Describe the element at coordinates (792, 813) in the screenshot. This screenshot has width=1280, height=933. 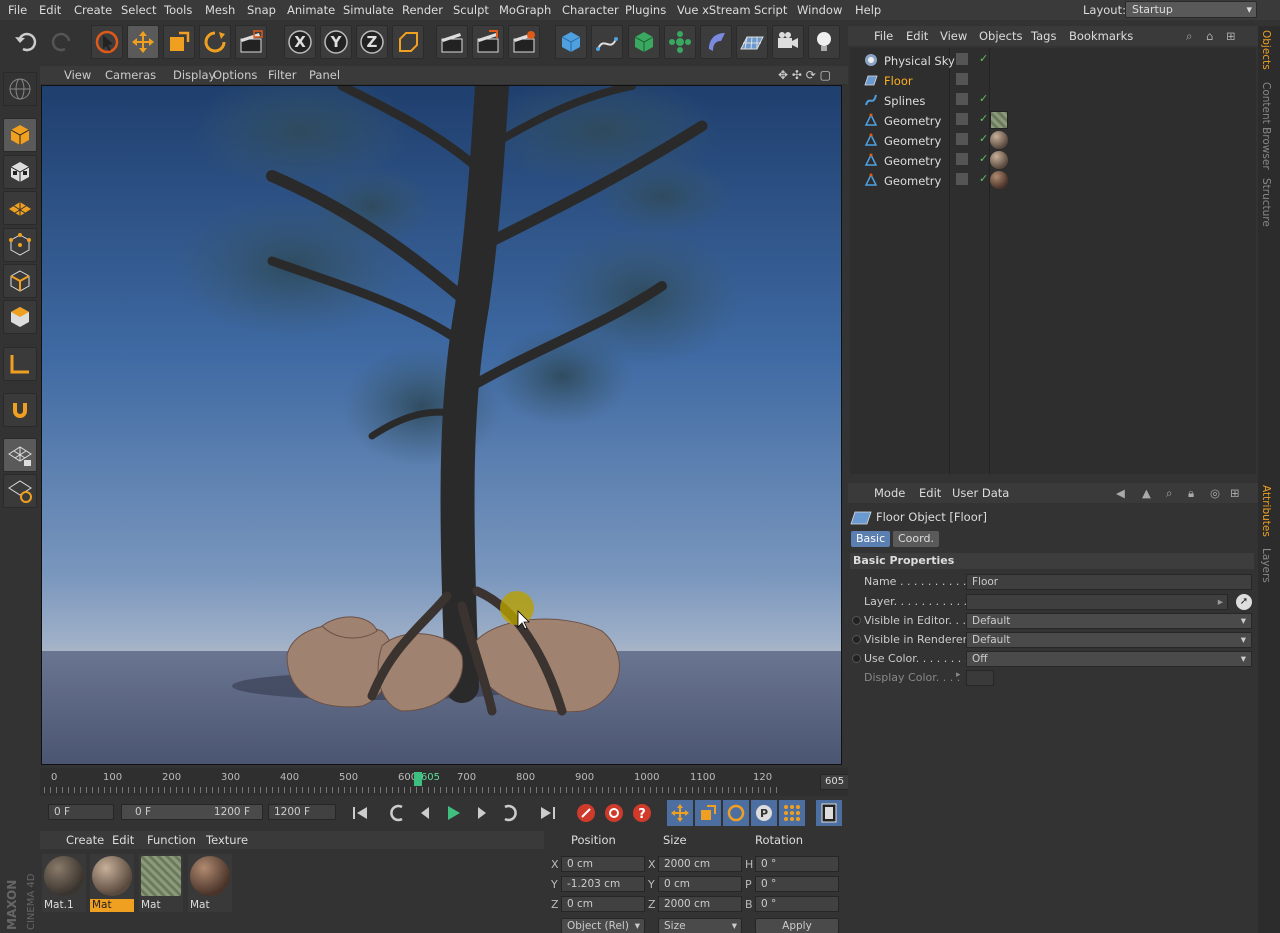
I see `key-pla-button` at that location.